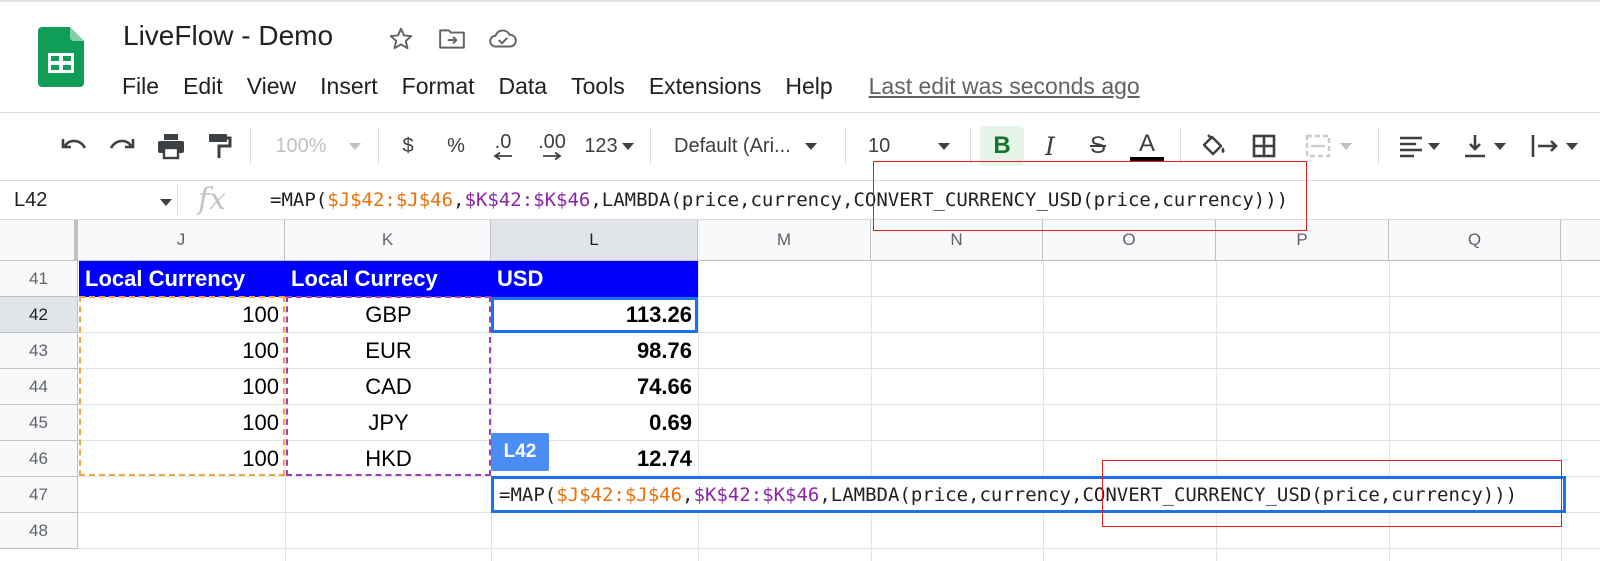 This screenshot has height=561, width=1600. What do you see at coordinates (1554, 146) in the screenshot?
I see `text-wrapping-button` at bounding box center [1554, 146].